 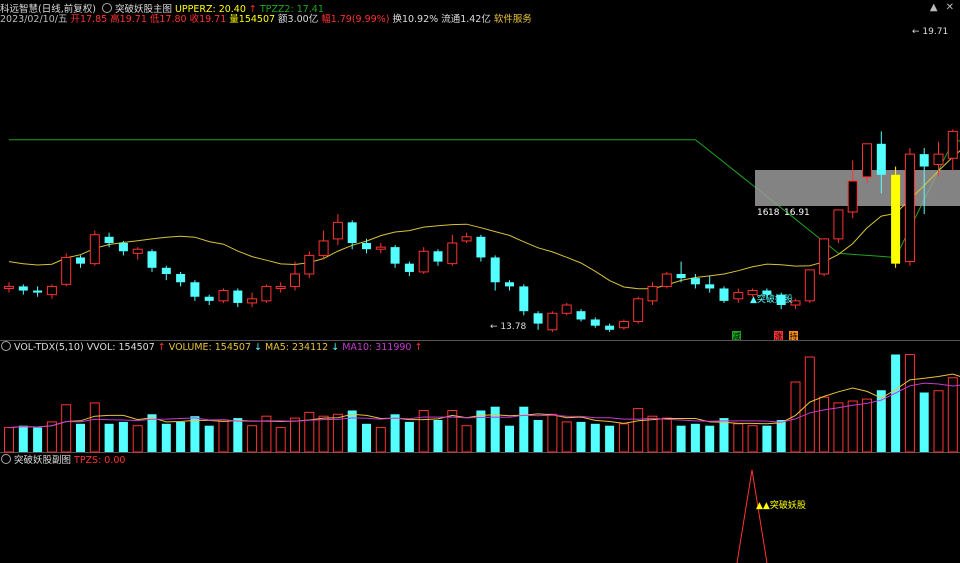 I want to click on breakout-signal-label: ▲突破妖股, so click(x=771, y=299).